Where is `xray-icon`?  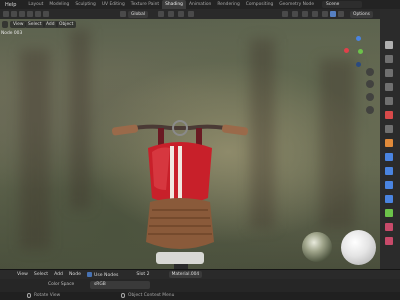
xray-icon is located at coordinates (315, 14).